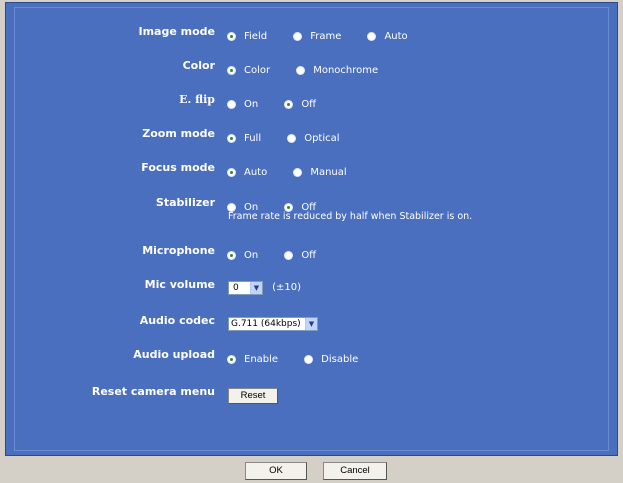  I want to click on focus-mode-option-manual: Manual, so click(320, 173).